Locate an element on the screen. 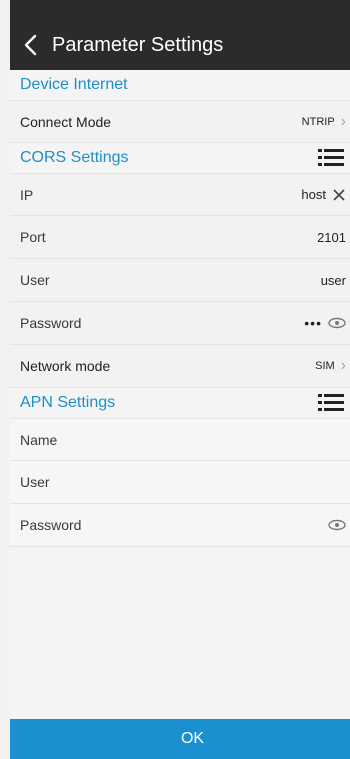 This screenshot has height=759, width=350. port-value-group: 2101 is located at coordinates (333, 237).